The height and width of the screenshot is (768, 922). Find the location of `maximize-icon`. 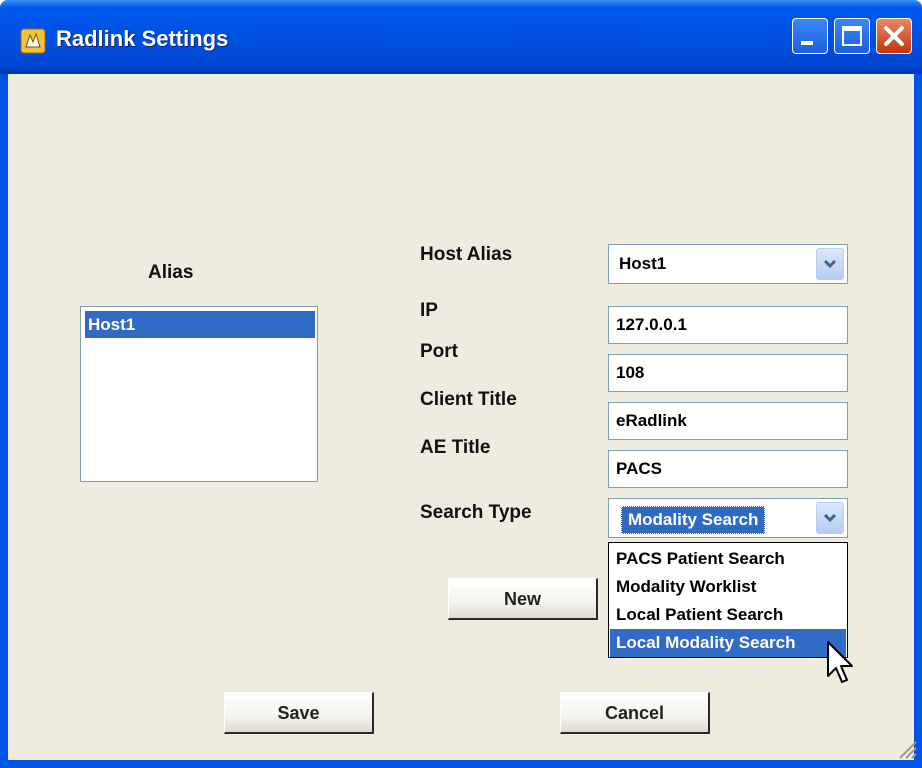

maximize-icon is located at coordinates (852, 36).